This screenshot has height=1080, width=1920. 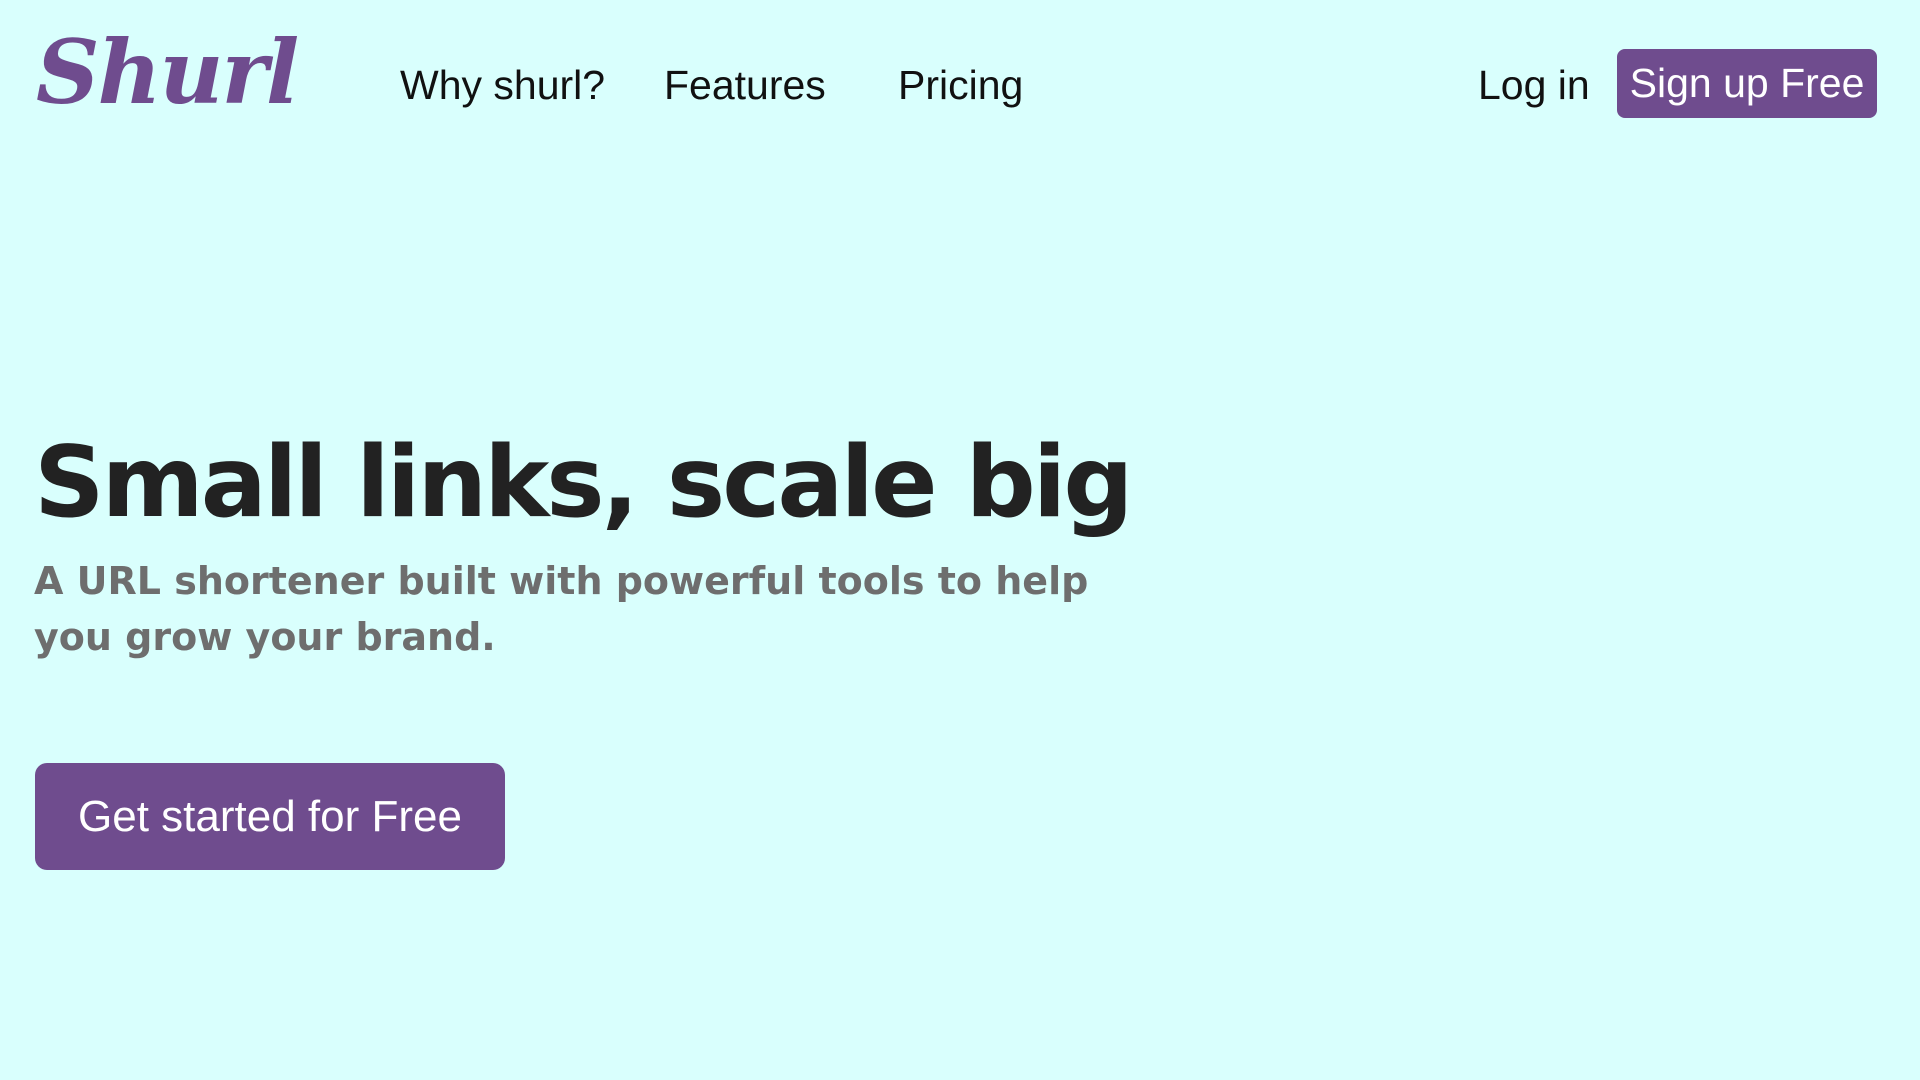 I want to click on nav-link-pricing: Pricing, so click(x=960, y=85).